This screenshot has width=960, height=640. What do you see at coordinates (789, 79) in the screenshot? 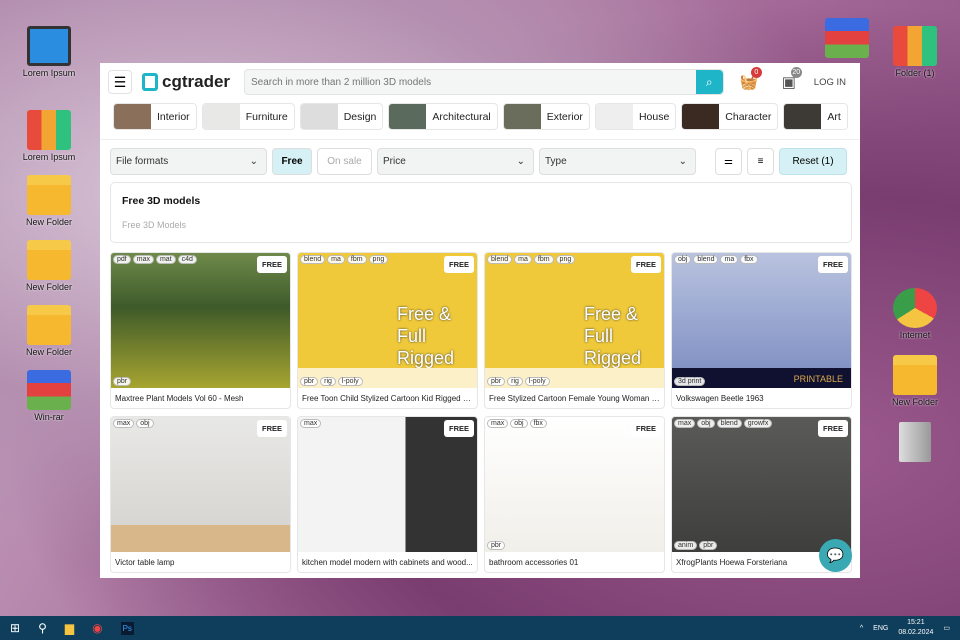
I see `downloads-button: ▣ 20` at bounding box center [789, 79].